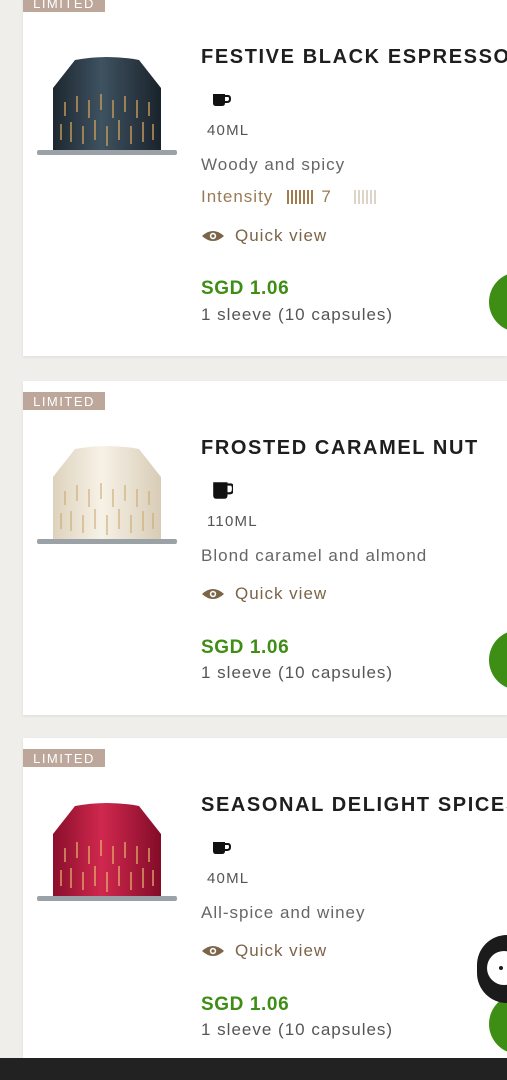 The height and width of the screenshot is (1080, 507). I want to click on intensity-indicator: Intensity 7, so click(289, 197).